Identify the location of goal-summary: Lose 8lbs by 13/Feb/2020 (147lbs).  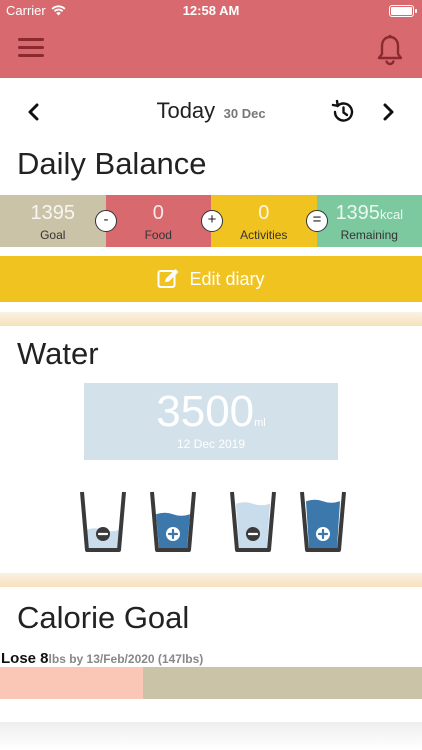
(102, 658).